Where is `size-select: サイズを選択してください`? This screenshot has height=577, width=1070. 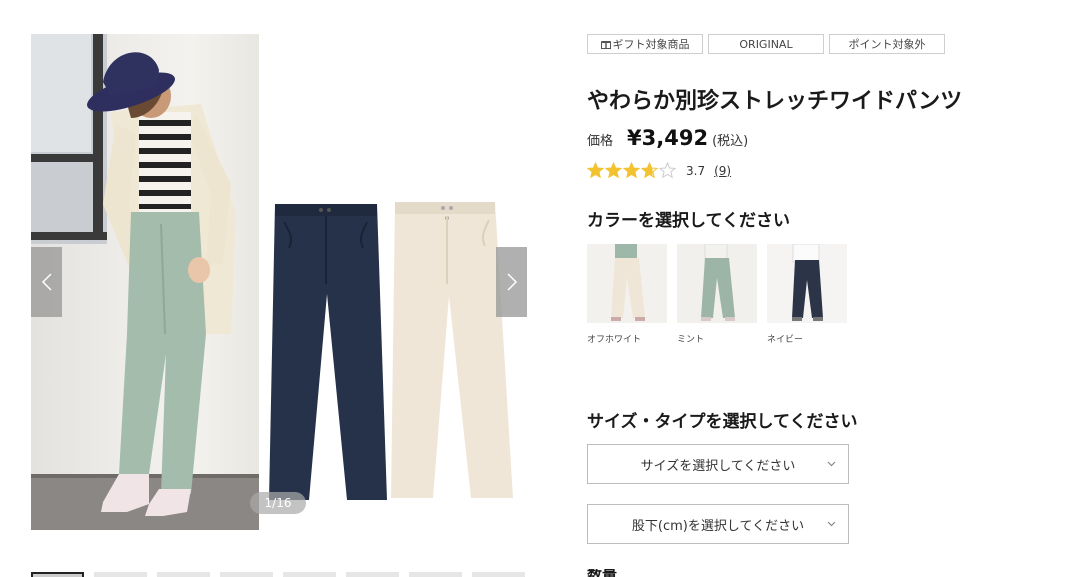
size-select: サイズを選択してください is located at coordinates (718, 464).